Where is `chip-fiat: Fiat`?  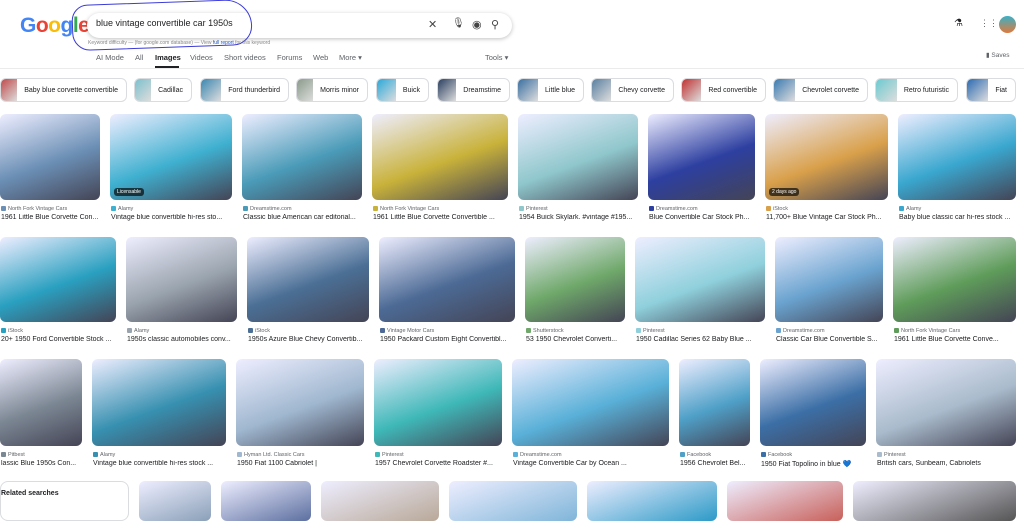
chip-fiat: Fiat is located at coordinates (991, 90).